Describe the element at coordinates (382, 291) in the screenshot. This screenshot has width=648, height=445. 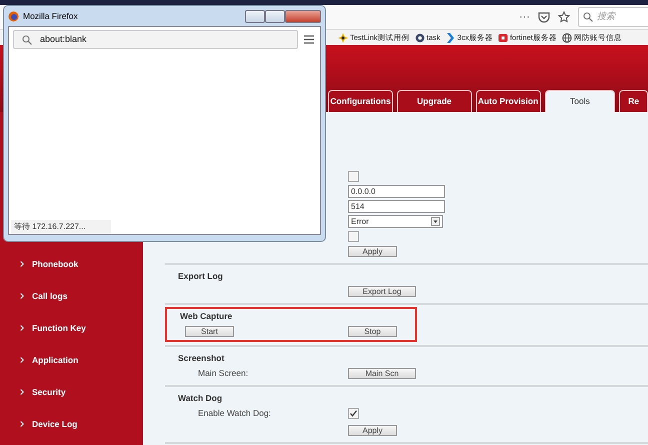
I see `action-button: Export Log` at that location.